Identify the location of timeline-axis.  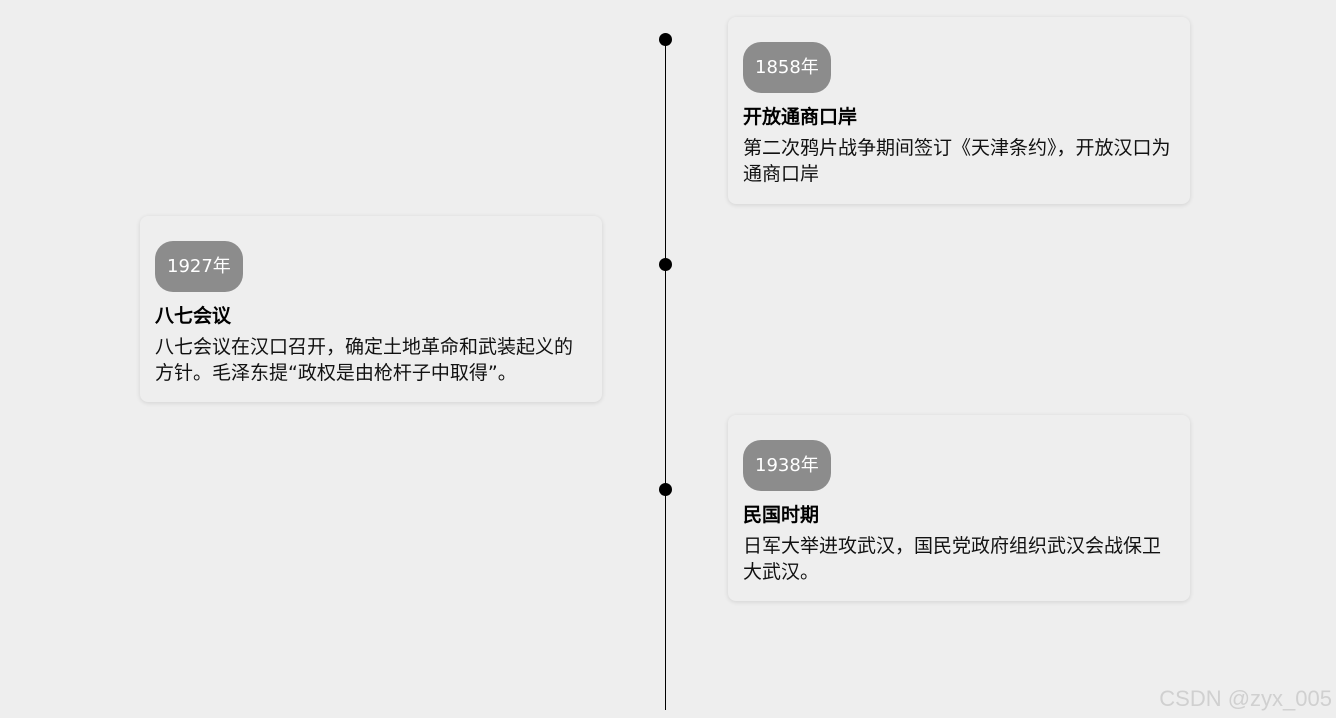
(665, 375).